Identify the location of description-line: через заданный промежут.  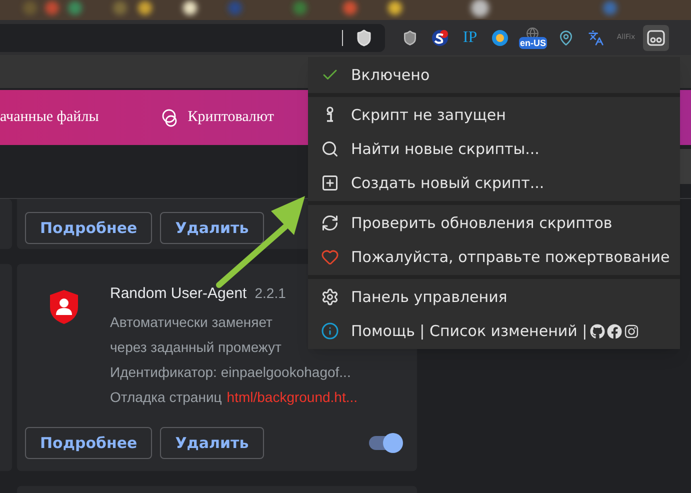
(196, 347).